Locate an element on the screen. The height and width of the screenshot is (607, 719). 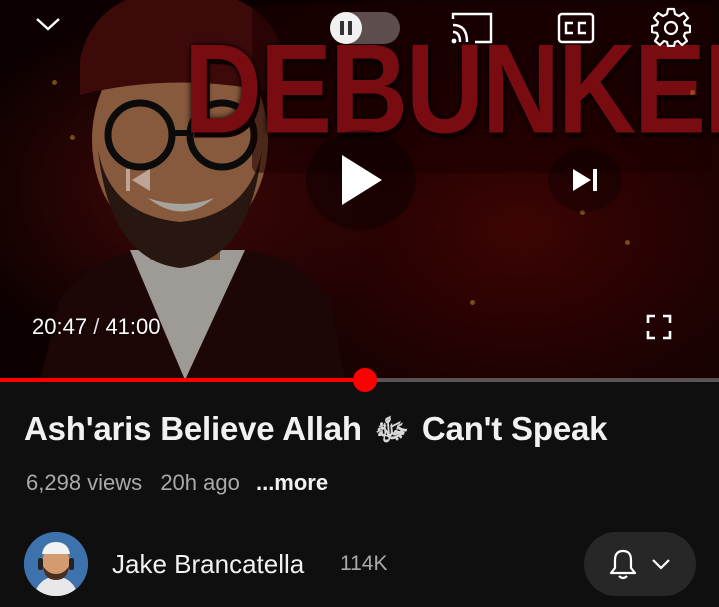
channel-avatar-image is located at coordinates (56, 564).